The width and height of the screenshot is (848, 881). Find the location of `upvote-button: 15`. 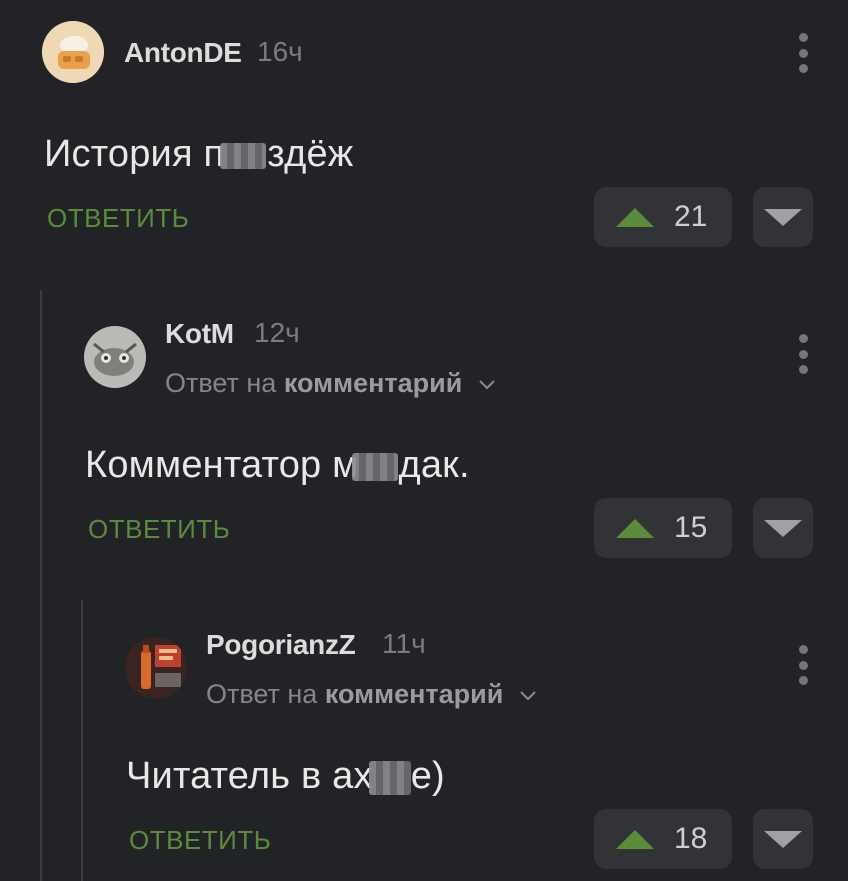

upvote-button: 15 is located at coordinates (663, 528).